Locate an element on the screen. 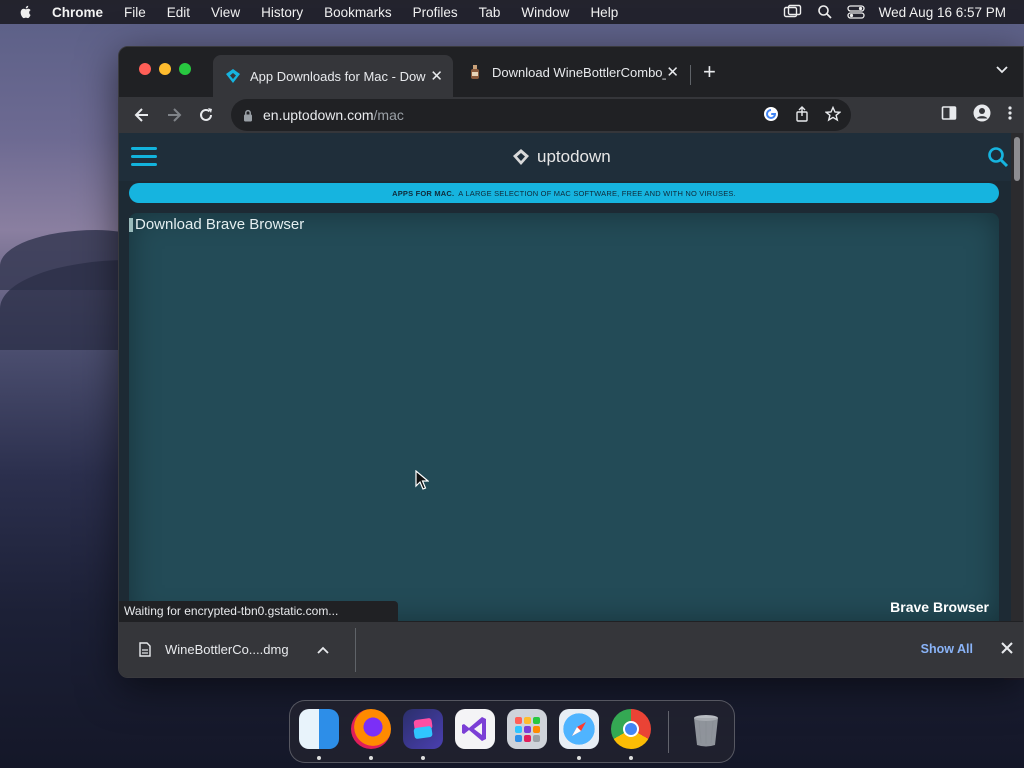  side-panel-icon is located at coordinates (949, 113).